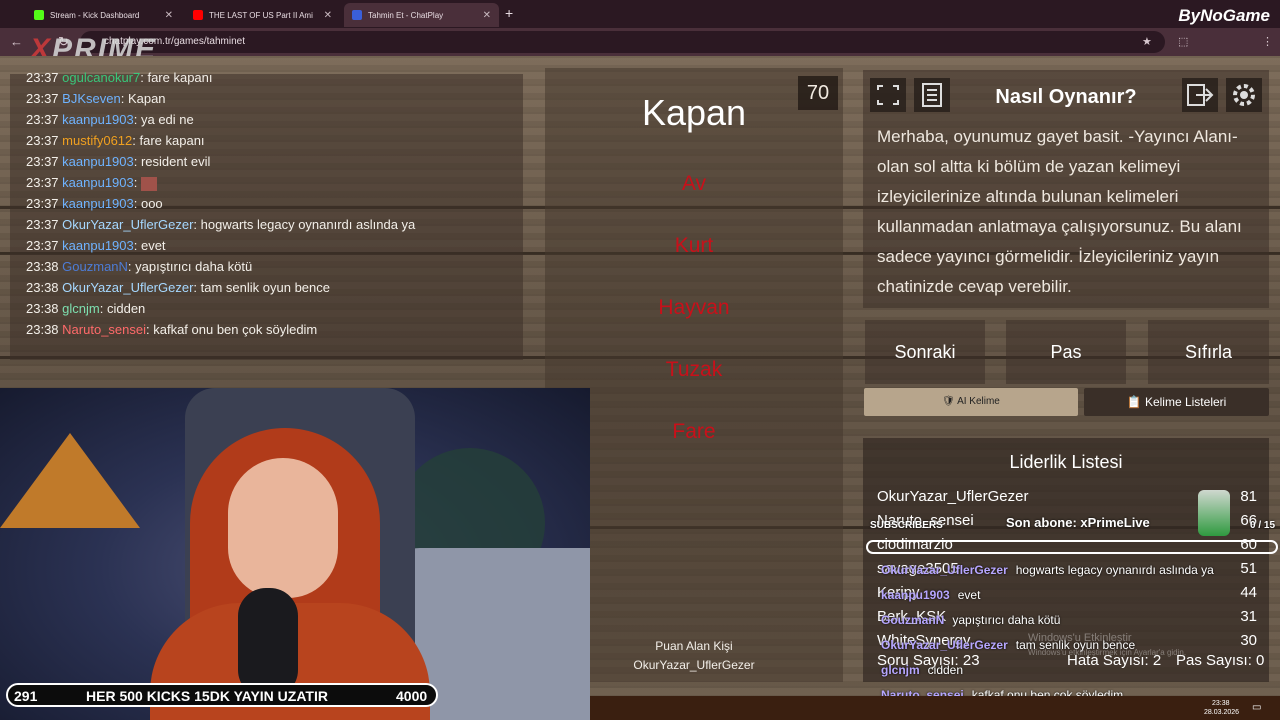 This screenshot has height=720, width=1280. I want to click on kick-icon, so click(39, 15).